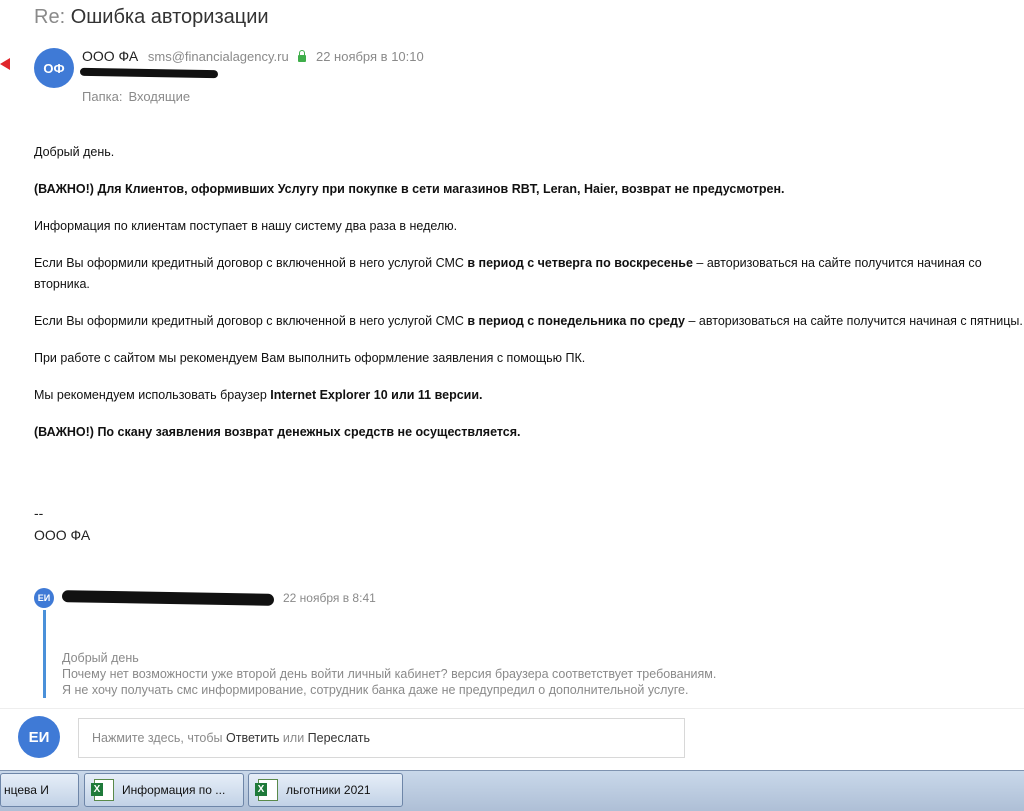  What do you see at coordinates (110, 56) in the screenshot?
I see `sender-name: ООО ФА` at bounding box center [110, 56].